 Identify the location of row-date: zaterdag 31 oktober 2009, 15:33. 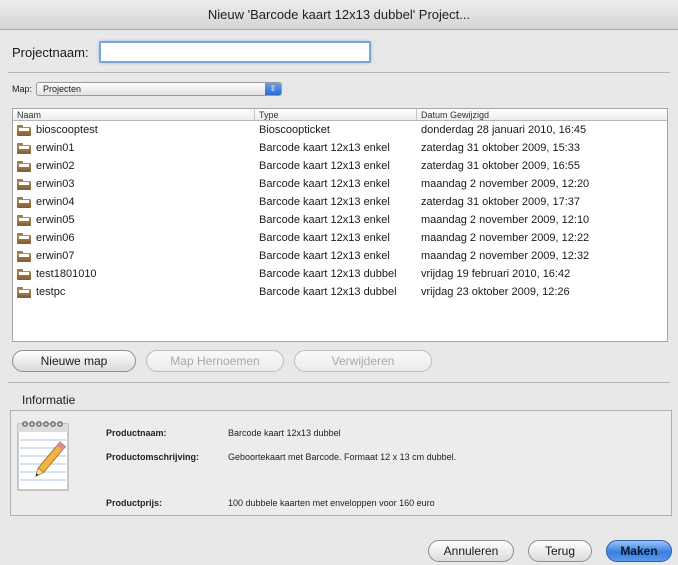
(501, 148).